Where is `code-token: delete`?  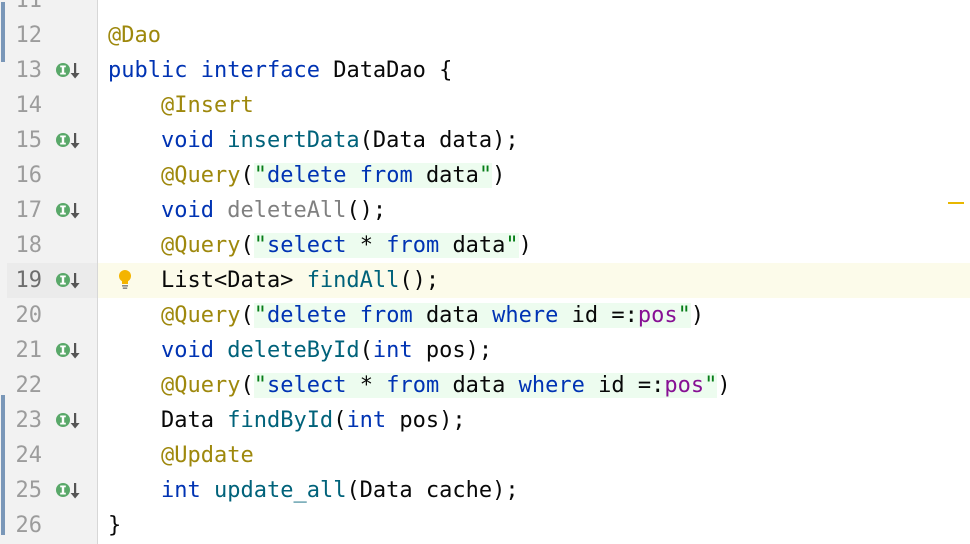 code-token: delete is located at coordinates (306, 315).